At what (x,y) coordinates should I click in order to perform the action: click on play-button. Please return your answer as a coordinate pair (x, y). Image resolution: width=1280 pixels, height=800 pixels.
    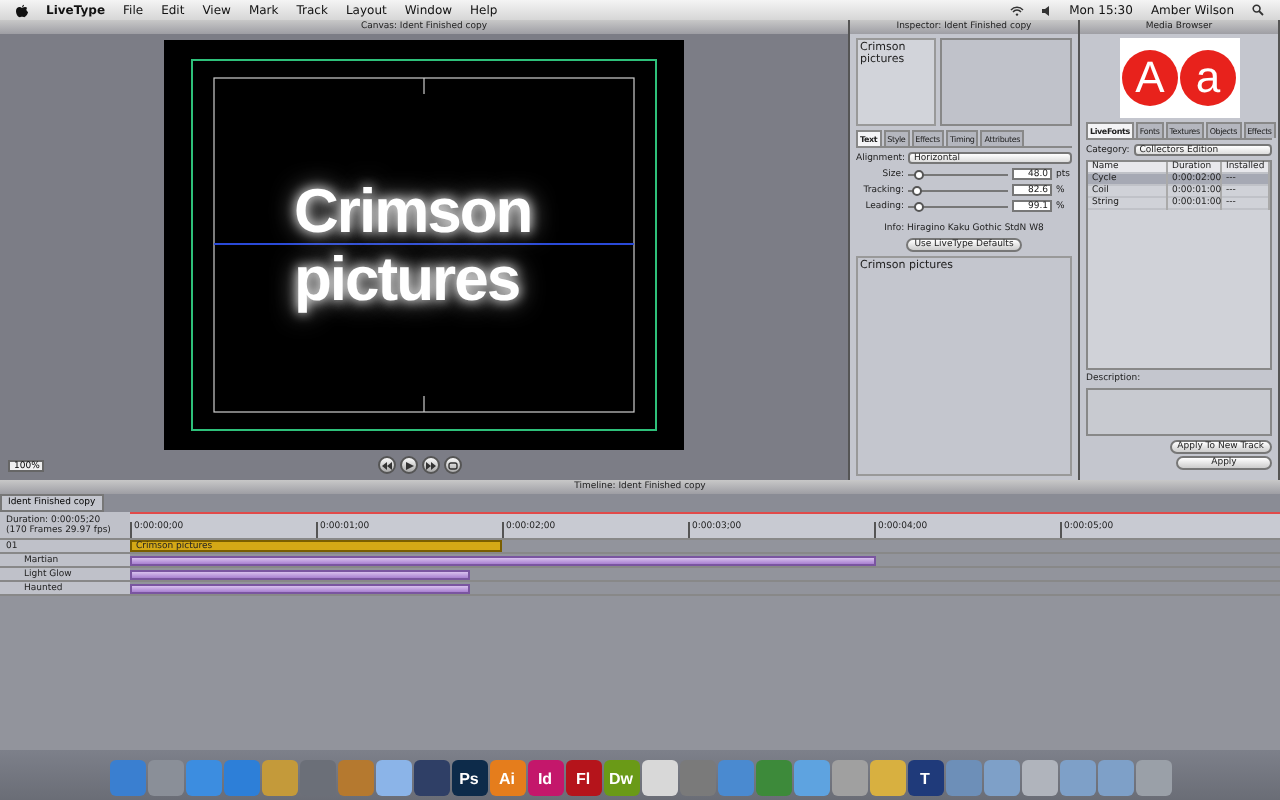
    Looking at the image, I should click on (409, 465).